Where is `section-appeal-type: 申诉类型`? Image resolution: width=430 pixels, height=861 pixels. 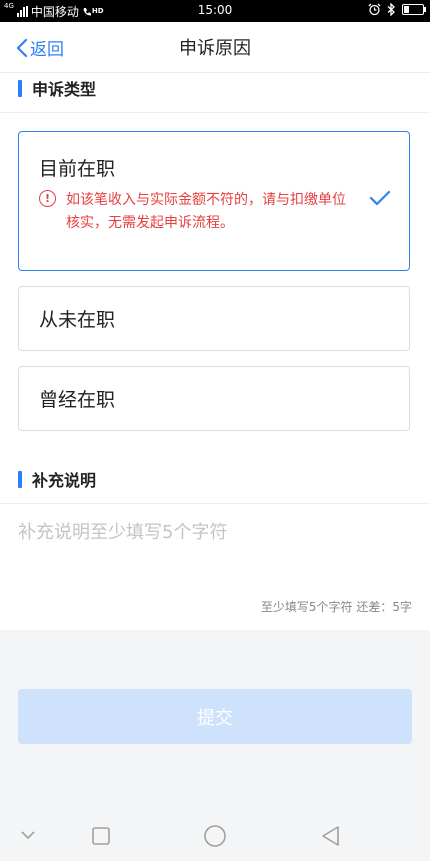 section-appeal-type: 申诉类型 is located at coordinates (57, 88).